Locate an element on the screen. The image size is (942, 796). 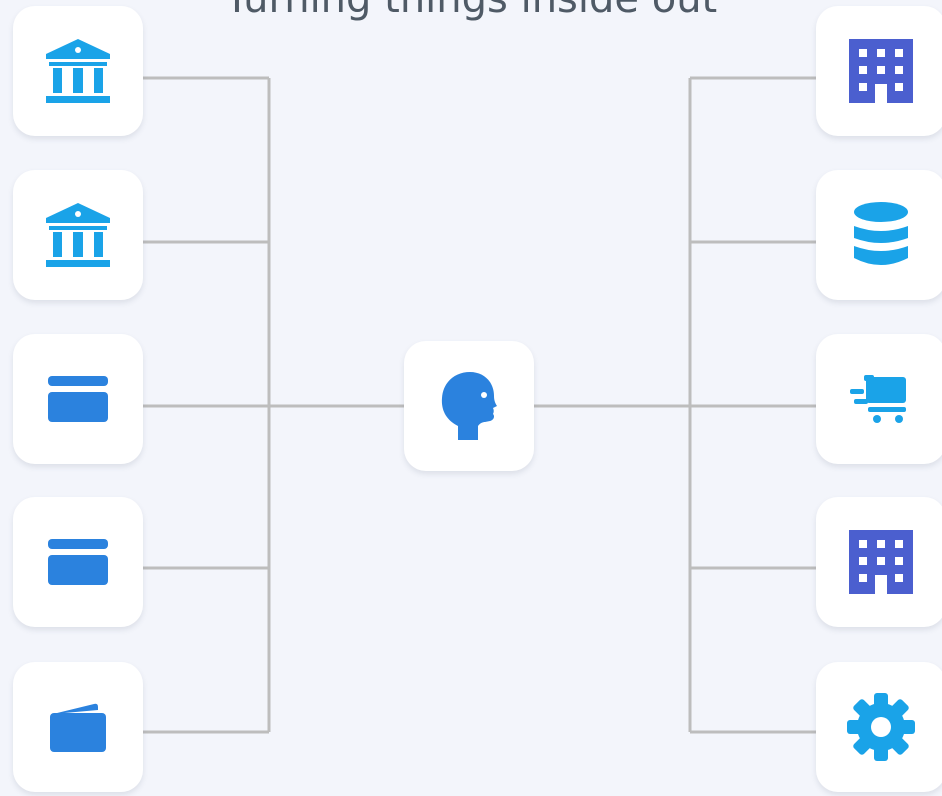
left-node-wallet is located at coordinates (78, 727).